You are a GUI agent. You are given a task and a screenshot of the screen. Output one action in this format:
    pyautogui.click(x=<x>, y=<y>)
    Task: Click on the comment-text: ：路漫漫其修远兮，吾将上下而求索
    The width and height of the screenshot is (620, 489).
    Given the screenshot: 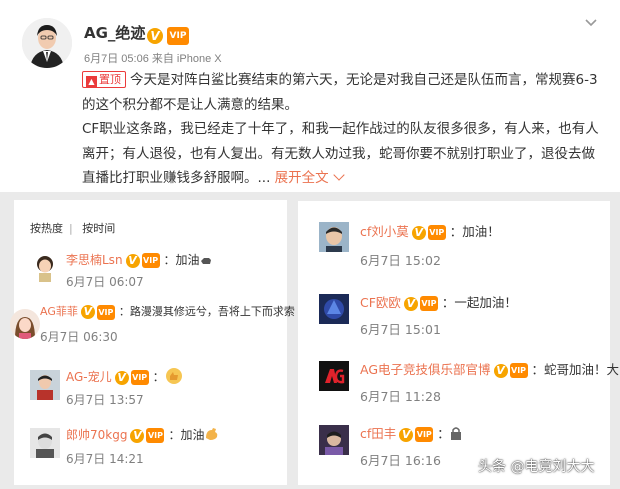 What is the action you would take?
    pyautogui.click(x=206, y=311)
    